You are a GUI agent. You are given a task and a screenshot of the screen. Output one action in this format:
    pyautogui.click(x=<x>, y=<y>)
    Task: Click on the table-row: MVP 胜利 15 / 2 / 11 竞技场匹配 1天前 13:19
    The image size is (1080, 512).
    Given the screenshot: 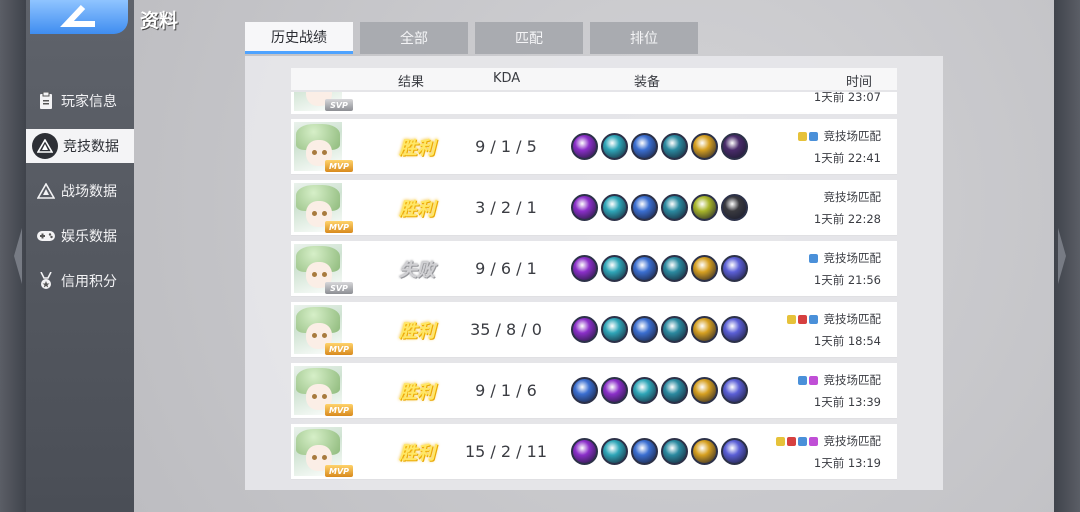 What is the action you would take?
    pyautogui.click(x=594, y=451)
    